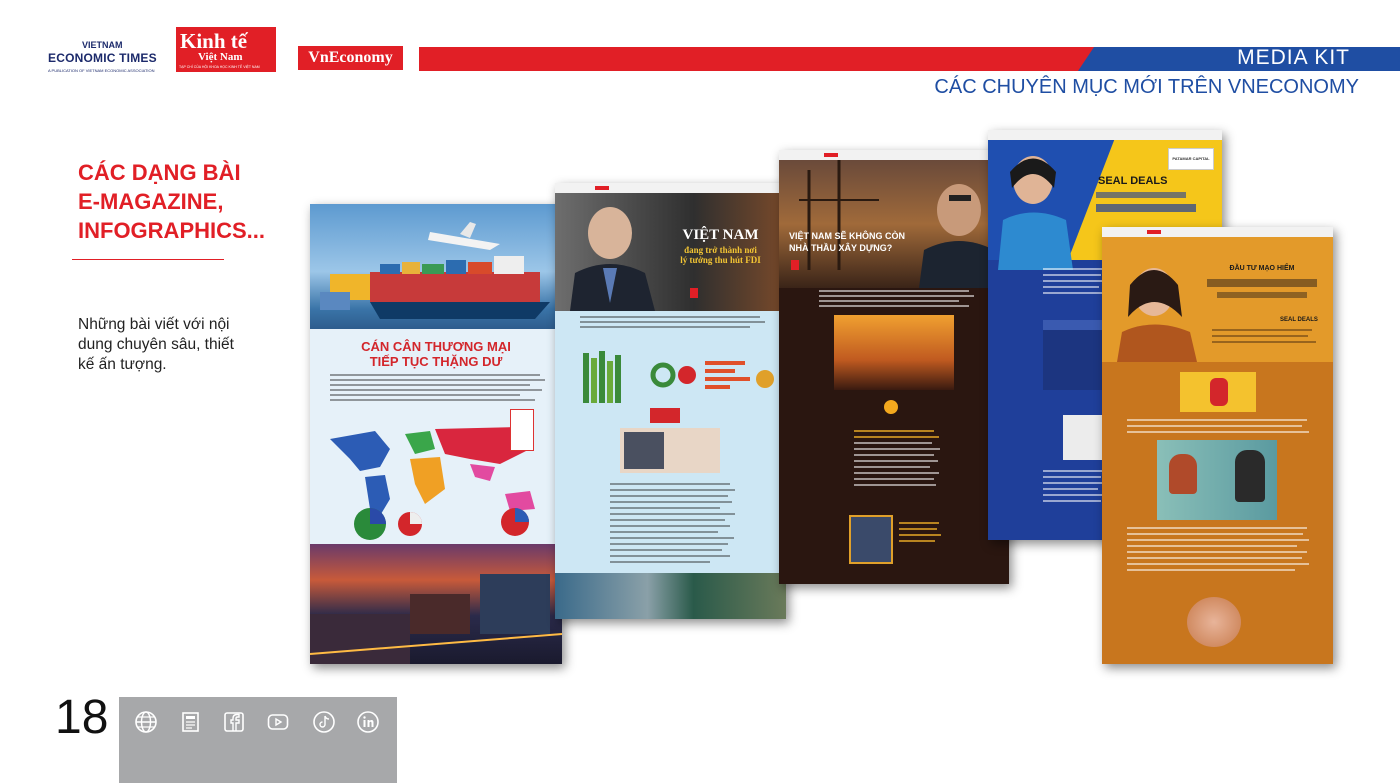 This screenshot has height=783, width=1400. What do you see at coordinates (102, 45) in the screenshot?
I see `vet-logo-line1: VIETNAM` at bounding box center [102, 45].